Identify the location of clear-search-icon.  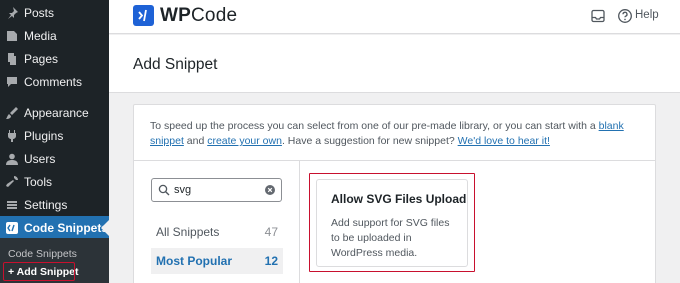
(270, 190).